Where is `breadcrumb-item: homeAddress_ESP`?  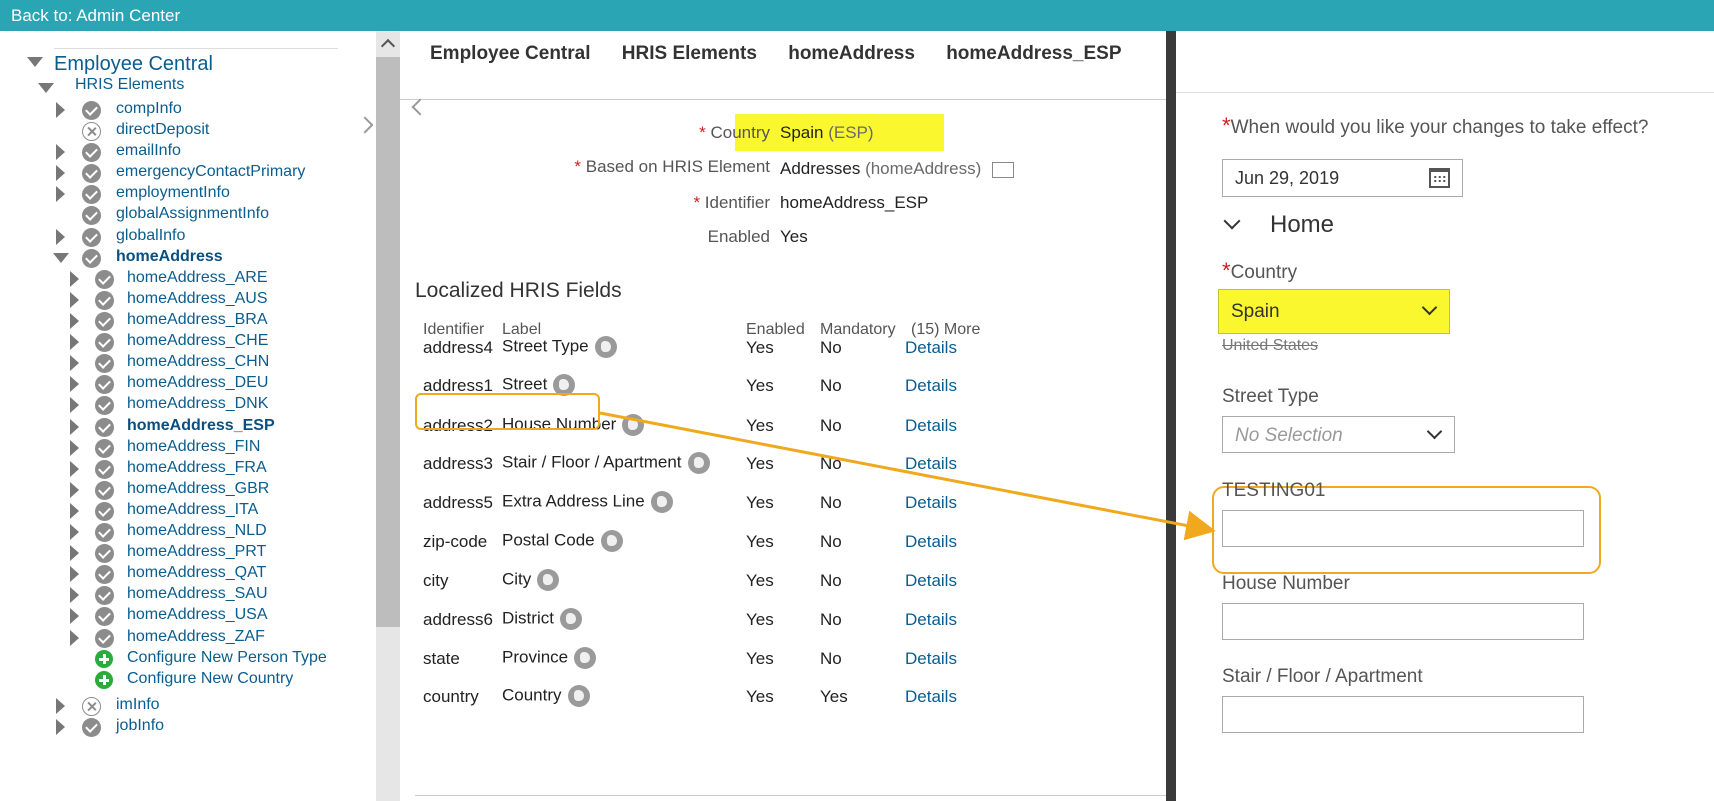
breadcrumb-item: homeAddress_ESP is located at coordinates (1033, 53).